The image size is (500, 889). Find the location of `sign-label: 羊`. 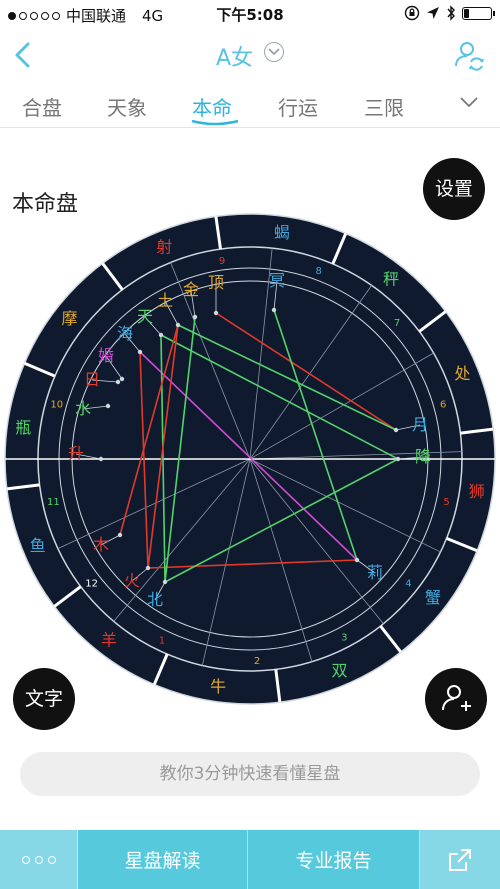

sign-label: 羊 is located at coordinates (109, 639).